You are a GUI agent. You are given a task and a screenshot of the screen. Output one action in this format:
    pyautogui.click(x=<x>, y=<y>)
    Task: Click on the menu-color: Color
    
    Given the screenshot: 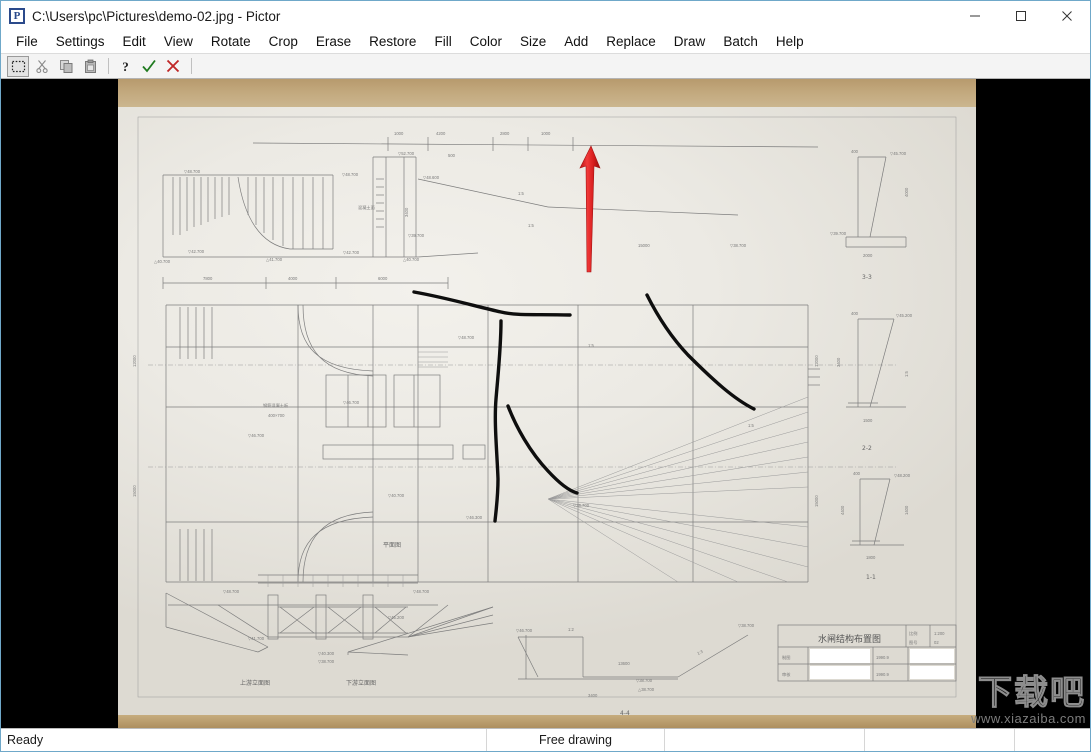 What is the action you would take?
    pyautogui.click(x=486, y=42)
    